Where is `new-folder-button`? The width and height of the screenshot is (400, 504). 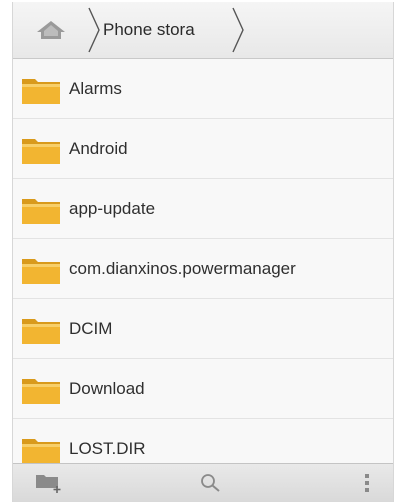
new-folder-button is located at coordinates (49, 483).